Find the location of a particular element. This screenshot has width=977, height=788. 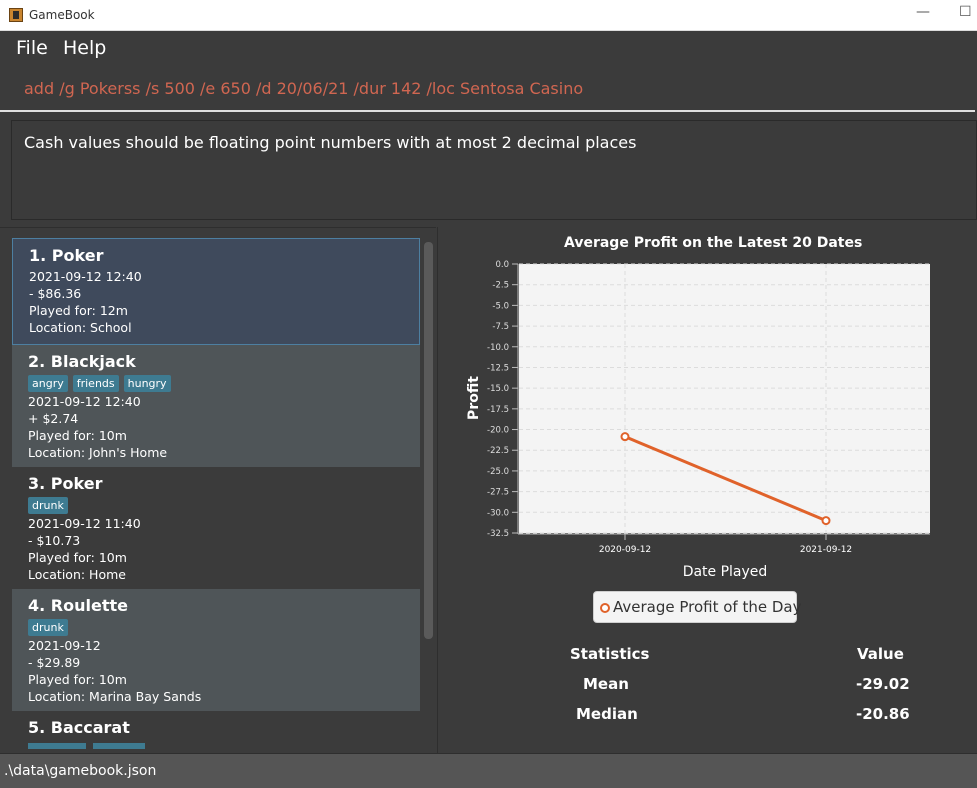

app-icon is located at coordinates (16, 15).